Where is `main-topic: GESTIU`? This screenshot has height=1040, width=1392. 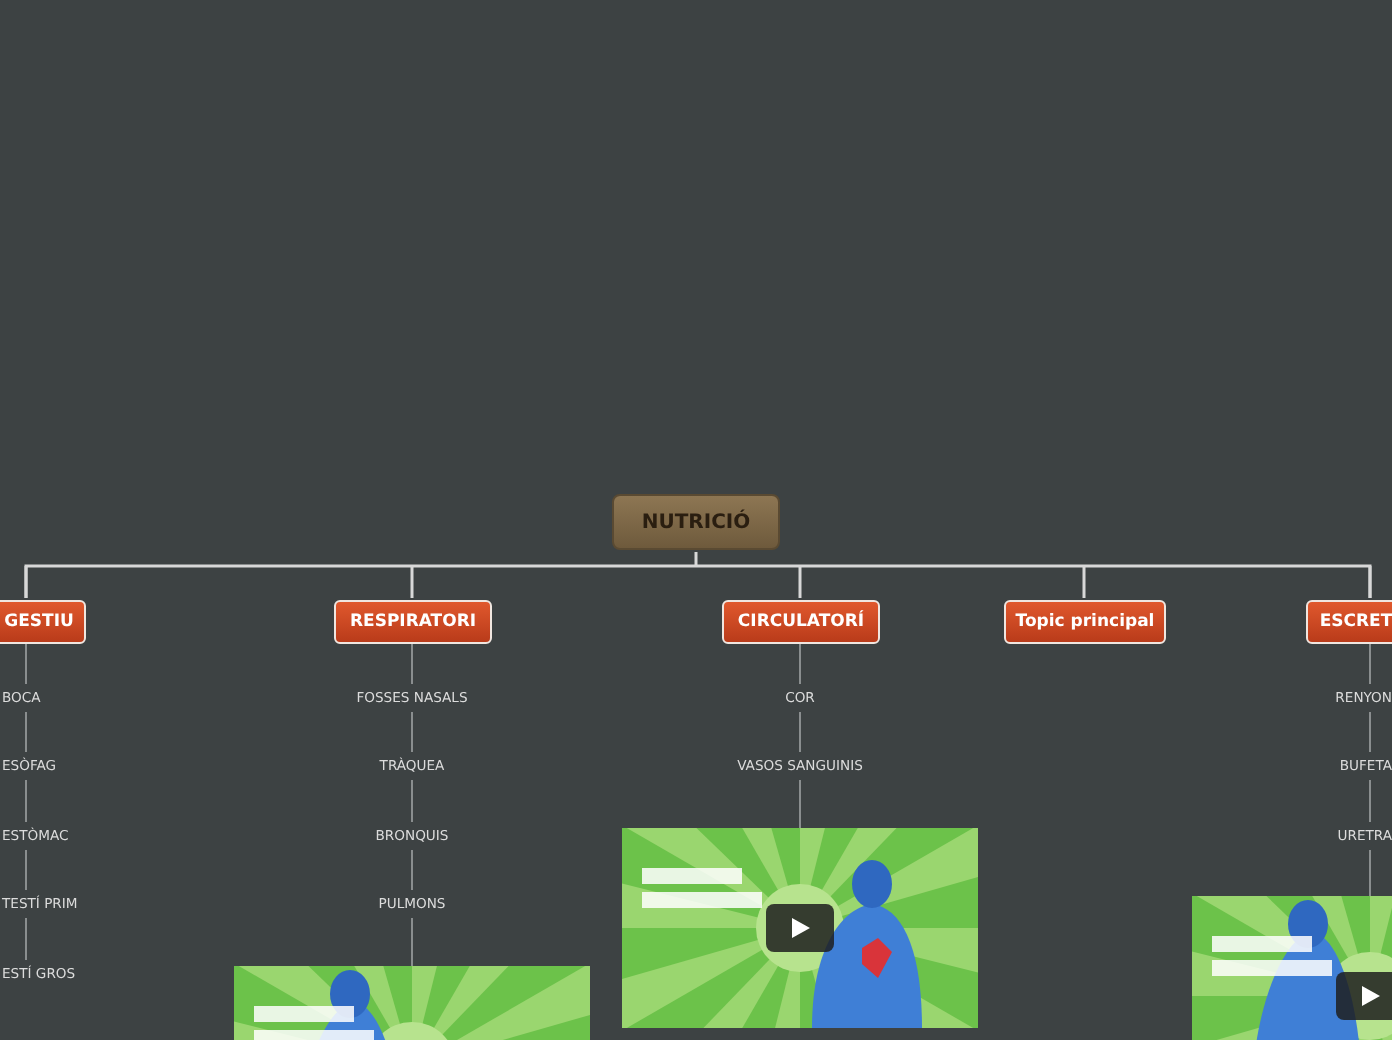 main-topic: GESTIU is located at coordinates (43, 622).